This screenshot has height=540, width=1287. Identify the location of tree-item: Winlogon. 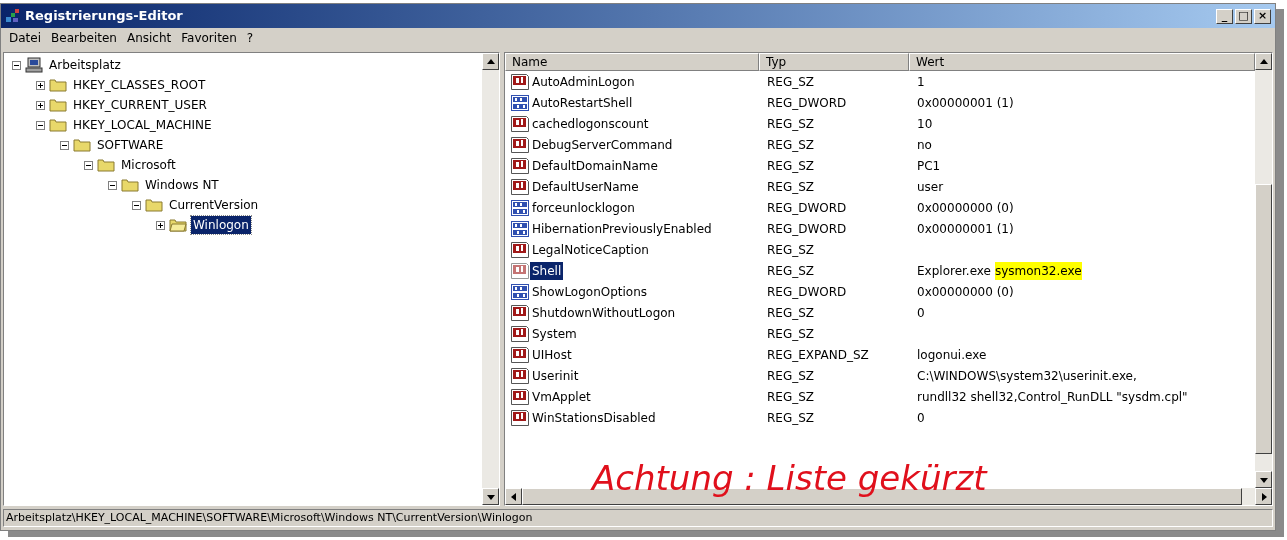
(221, 225).